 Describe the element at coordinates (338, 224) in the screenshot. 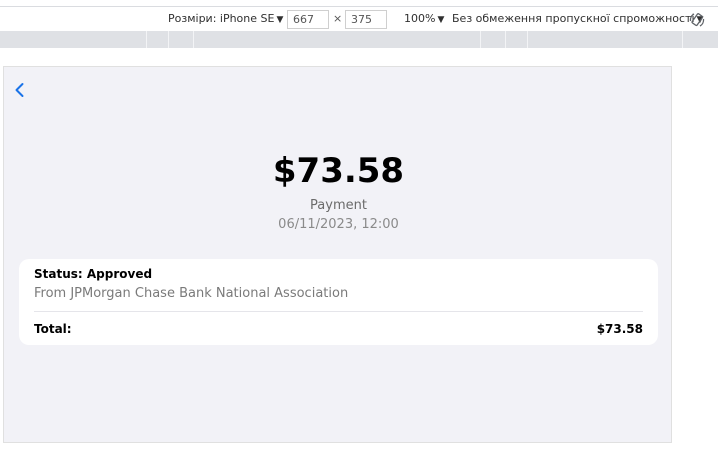

I see `payment-date: 06/11/2023, 12:00` at that location.